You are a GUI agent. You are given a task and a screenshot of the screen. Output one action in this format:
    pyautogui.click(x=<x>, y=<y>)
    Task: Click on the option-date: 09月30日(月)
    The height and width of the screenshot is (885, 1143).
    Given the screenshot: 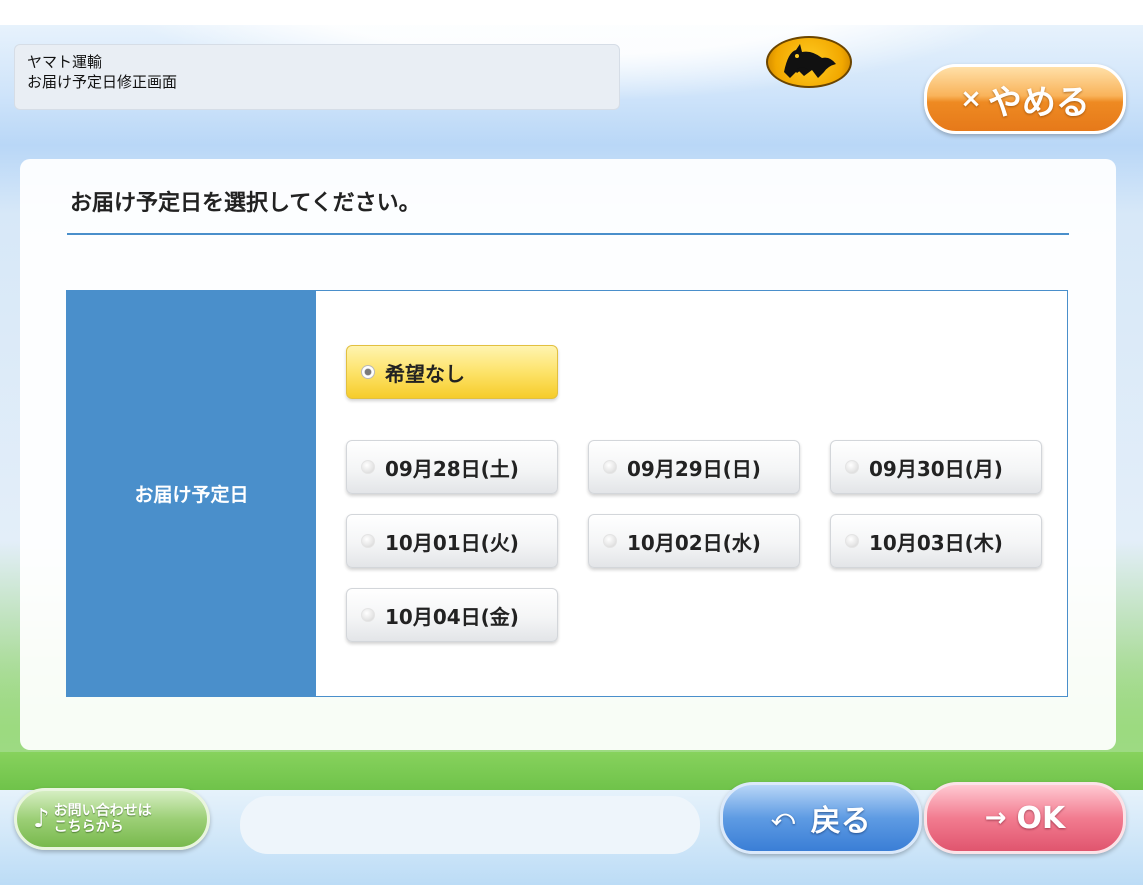 What is the action you would take?
    pyautogui.click(x=936, y=467)
    